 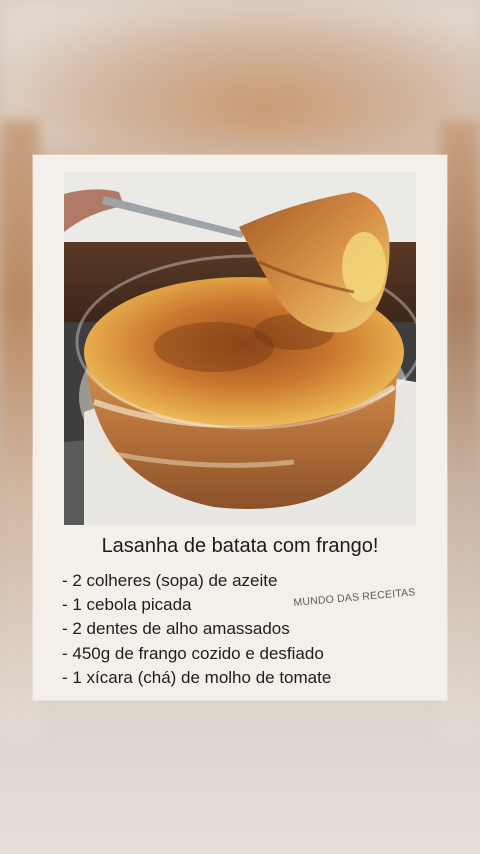 What do you see at coordinates (170, 580) in the screenshot?
I see `ingredient-item: - 2 colheres (sopa) de azeite` at bounding box center [170, 580].